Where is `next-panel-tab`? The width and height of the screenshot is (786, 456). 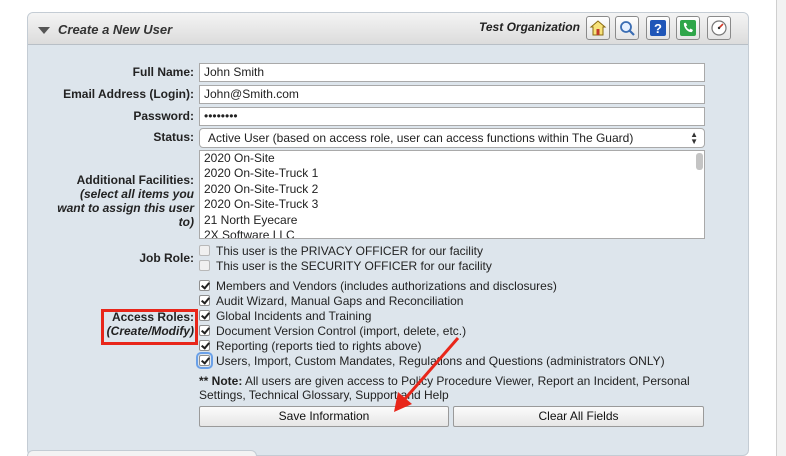
next-panel-tab is located at coordinates (142, 453).